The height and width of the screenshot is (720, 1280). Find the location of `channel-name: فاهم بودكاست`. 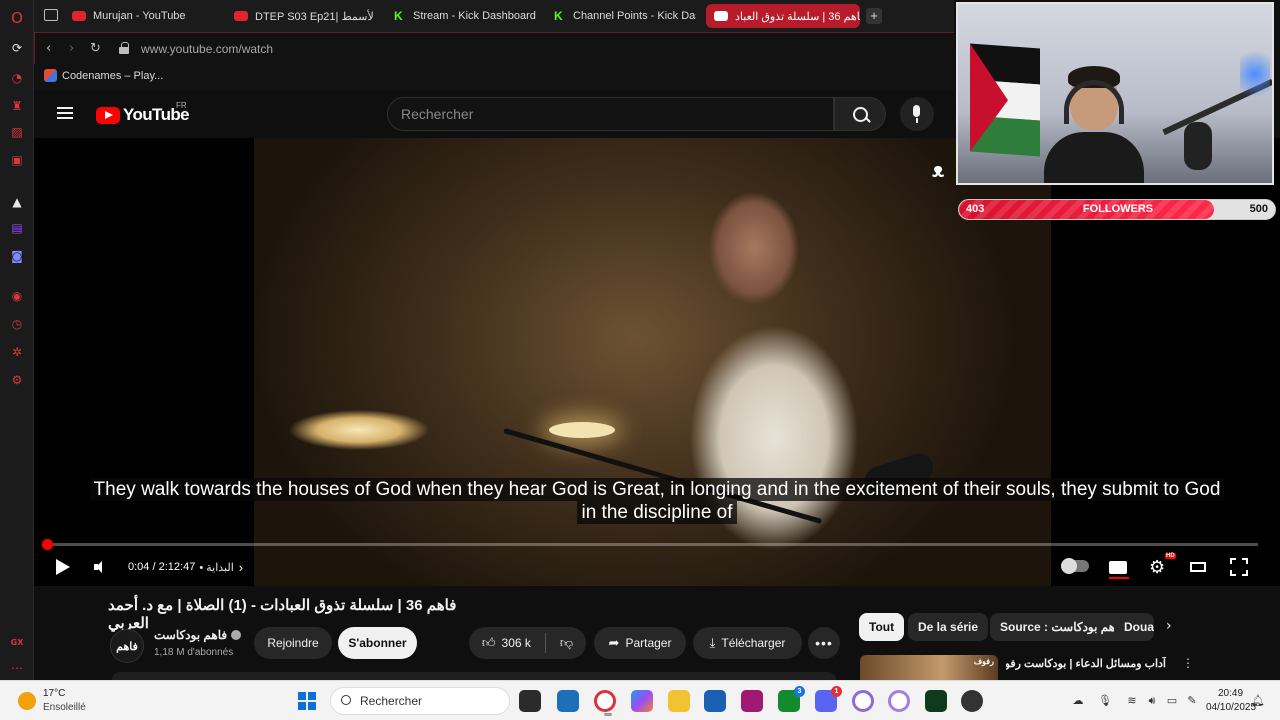

channel-name: فاهم بودكاست is located at coordinates (198, 635).